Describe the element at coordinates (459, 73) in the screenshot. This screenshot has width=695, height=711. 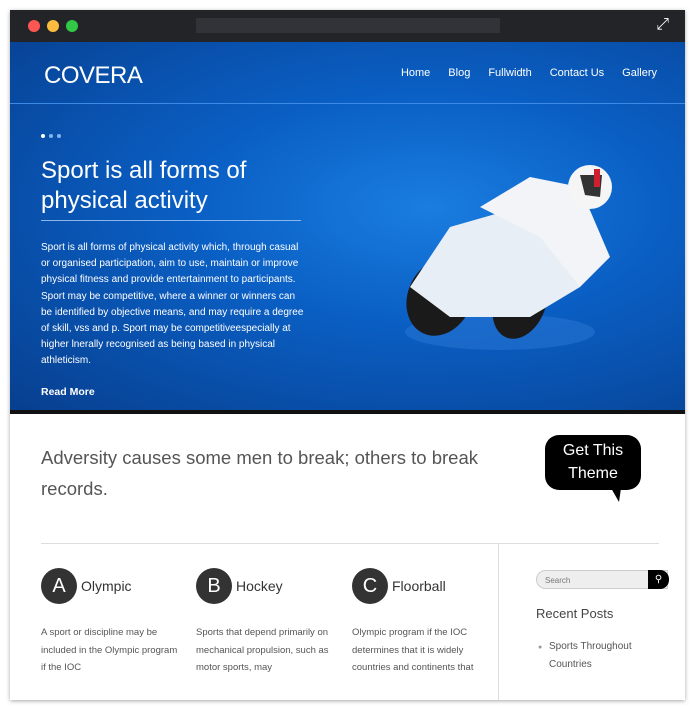
I see `nav-blog: Blog` at that location.